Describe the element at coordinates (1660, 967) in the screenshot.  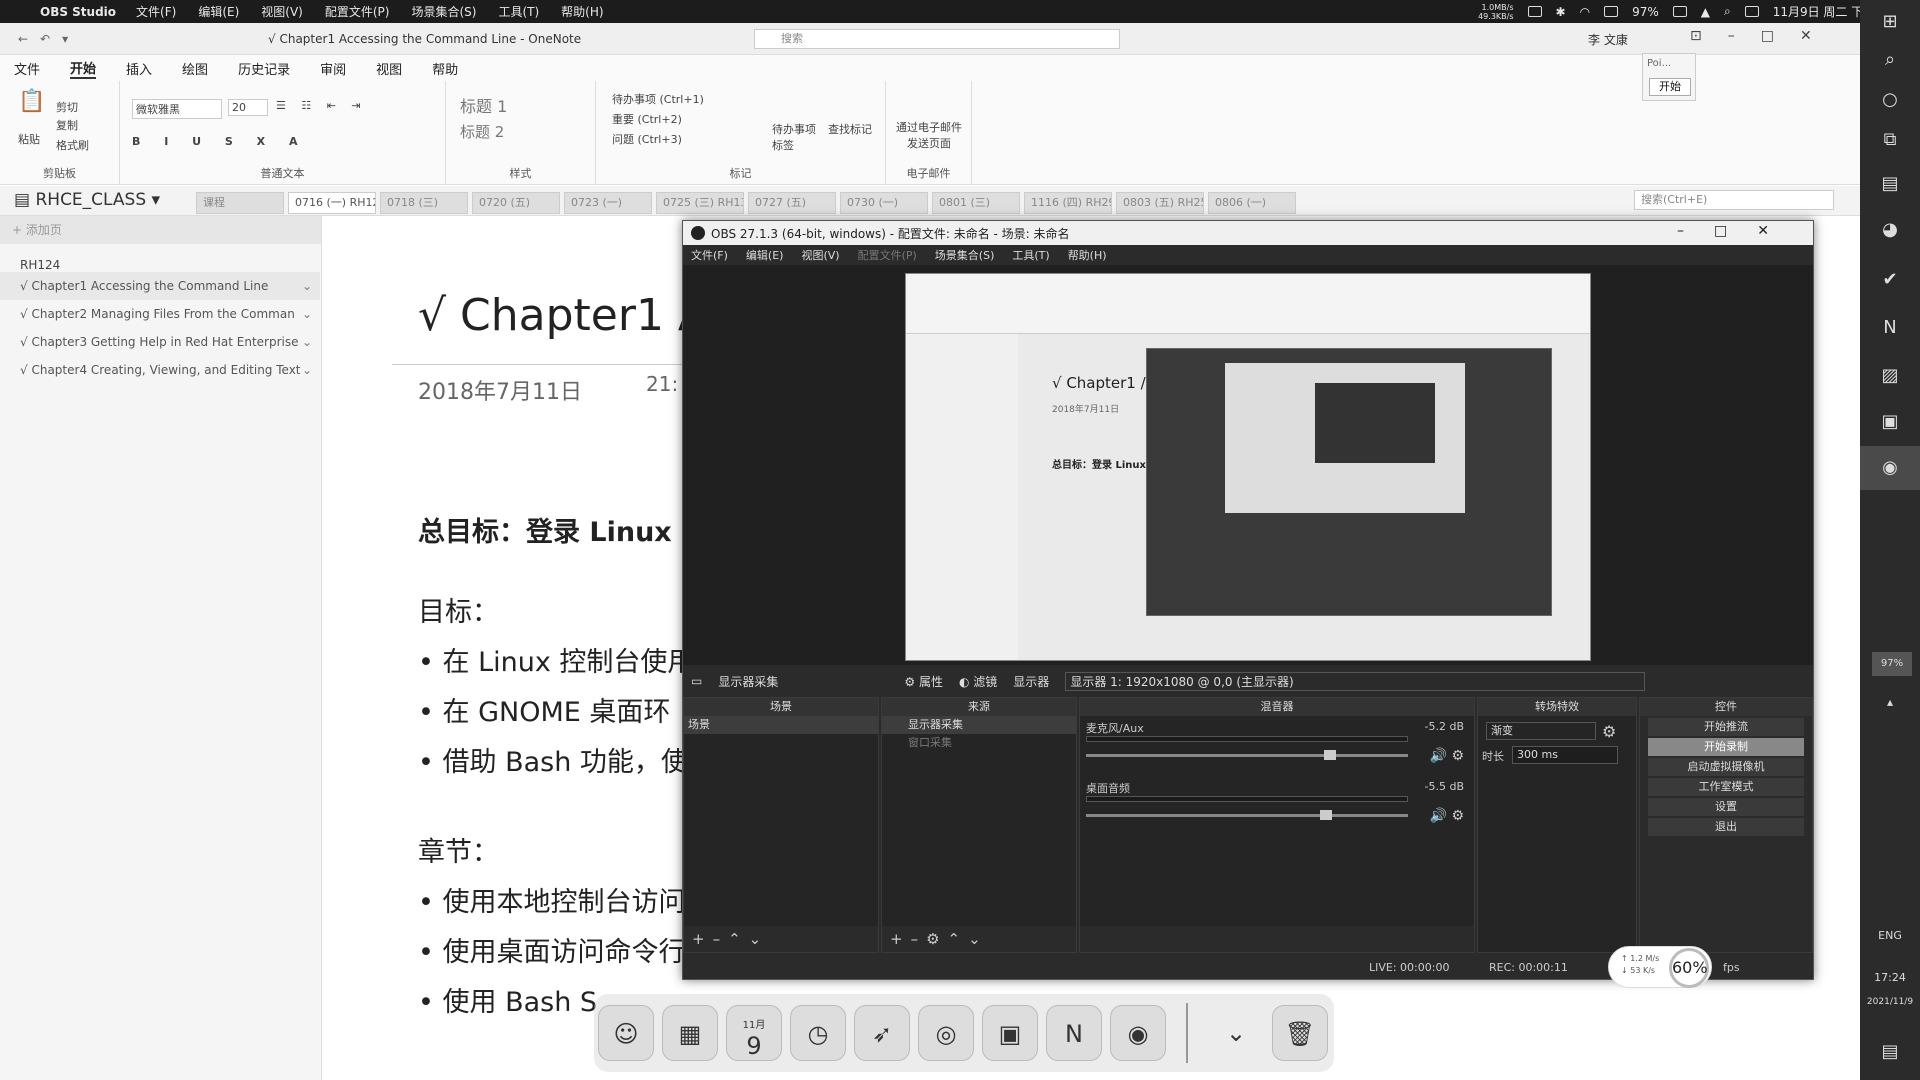
I see `network-speed-widget: ↑ 1.2 M/s ↓ 53 K/s 60%` at that location.